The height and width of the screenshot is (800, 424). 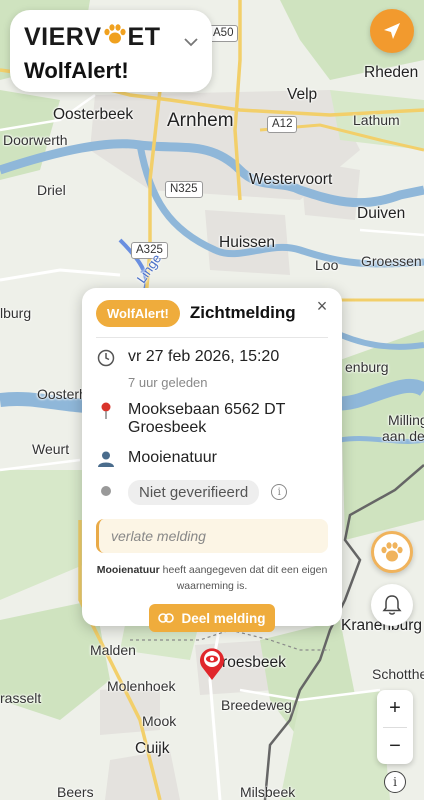 I want to click on place-label: Rheden, so click(x=391, y=72).